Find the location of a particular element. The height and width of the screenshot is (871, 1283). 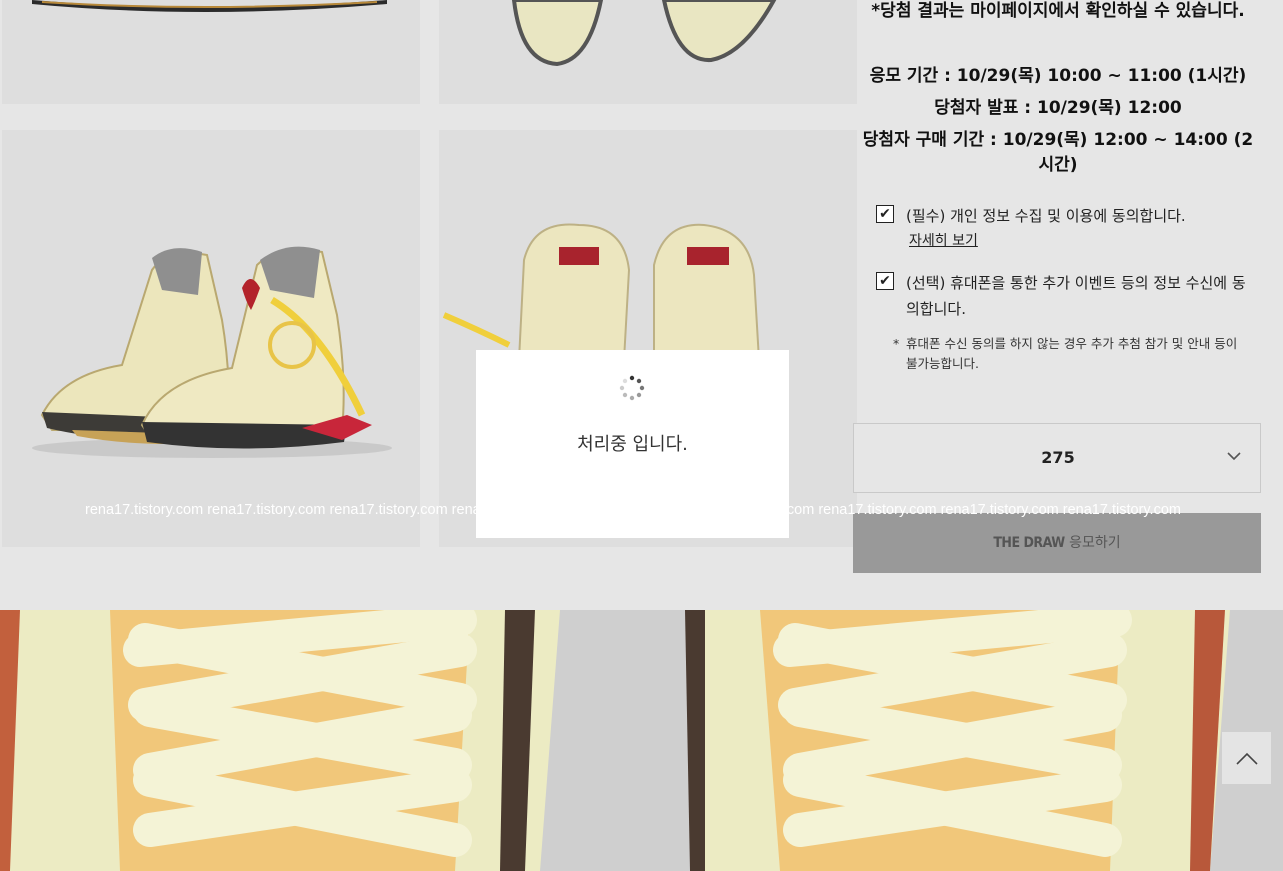

winner-announcement: 당첨자 발표 : 10/29(목) 12:00 is located at coordinates (1058, 108).